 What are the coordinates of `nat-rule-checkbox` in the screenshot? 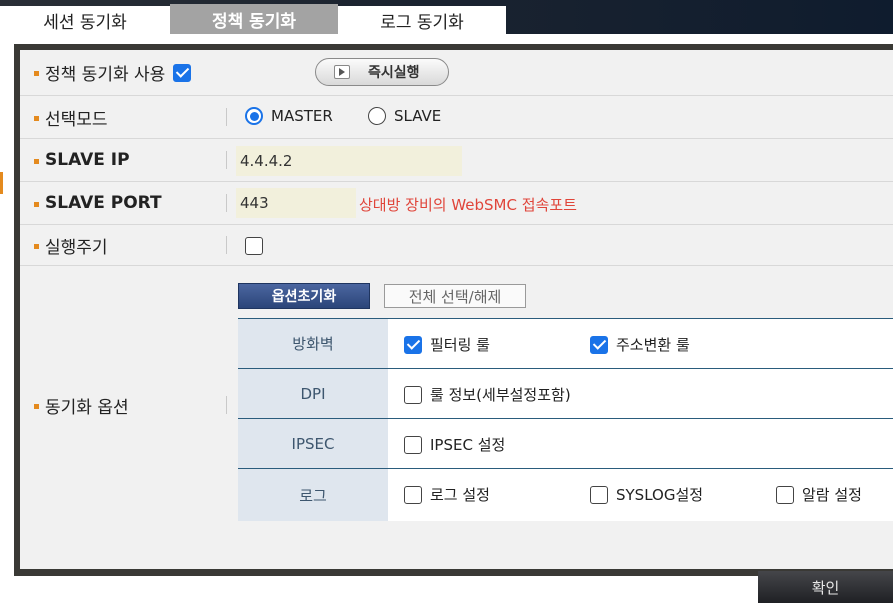 It's located at (599, 344).